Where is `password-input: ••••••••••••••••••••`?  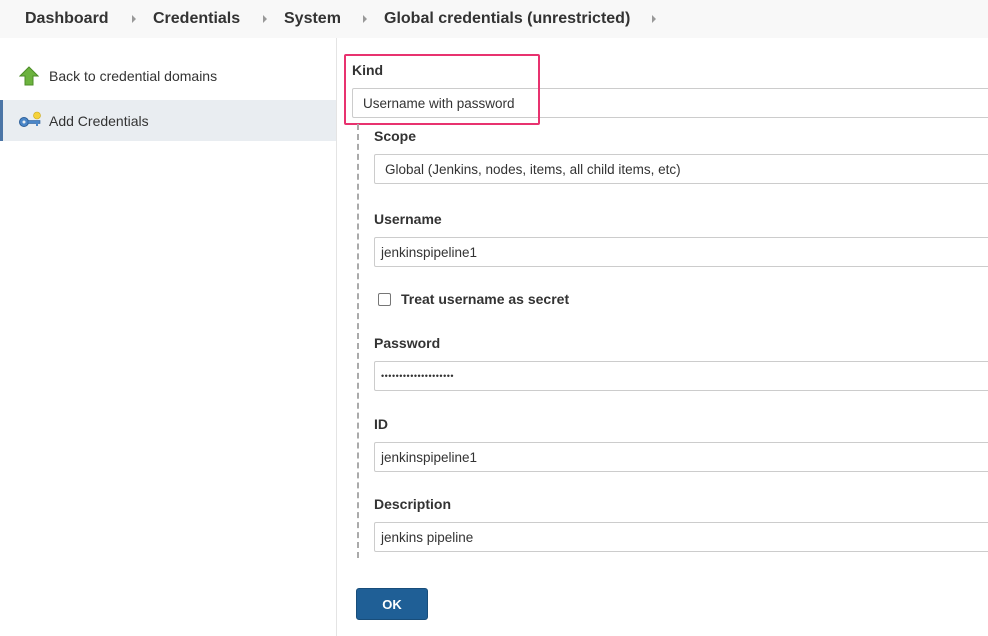 password-input: •••••••••••••••••••• is located at coordinates (681, 376).